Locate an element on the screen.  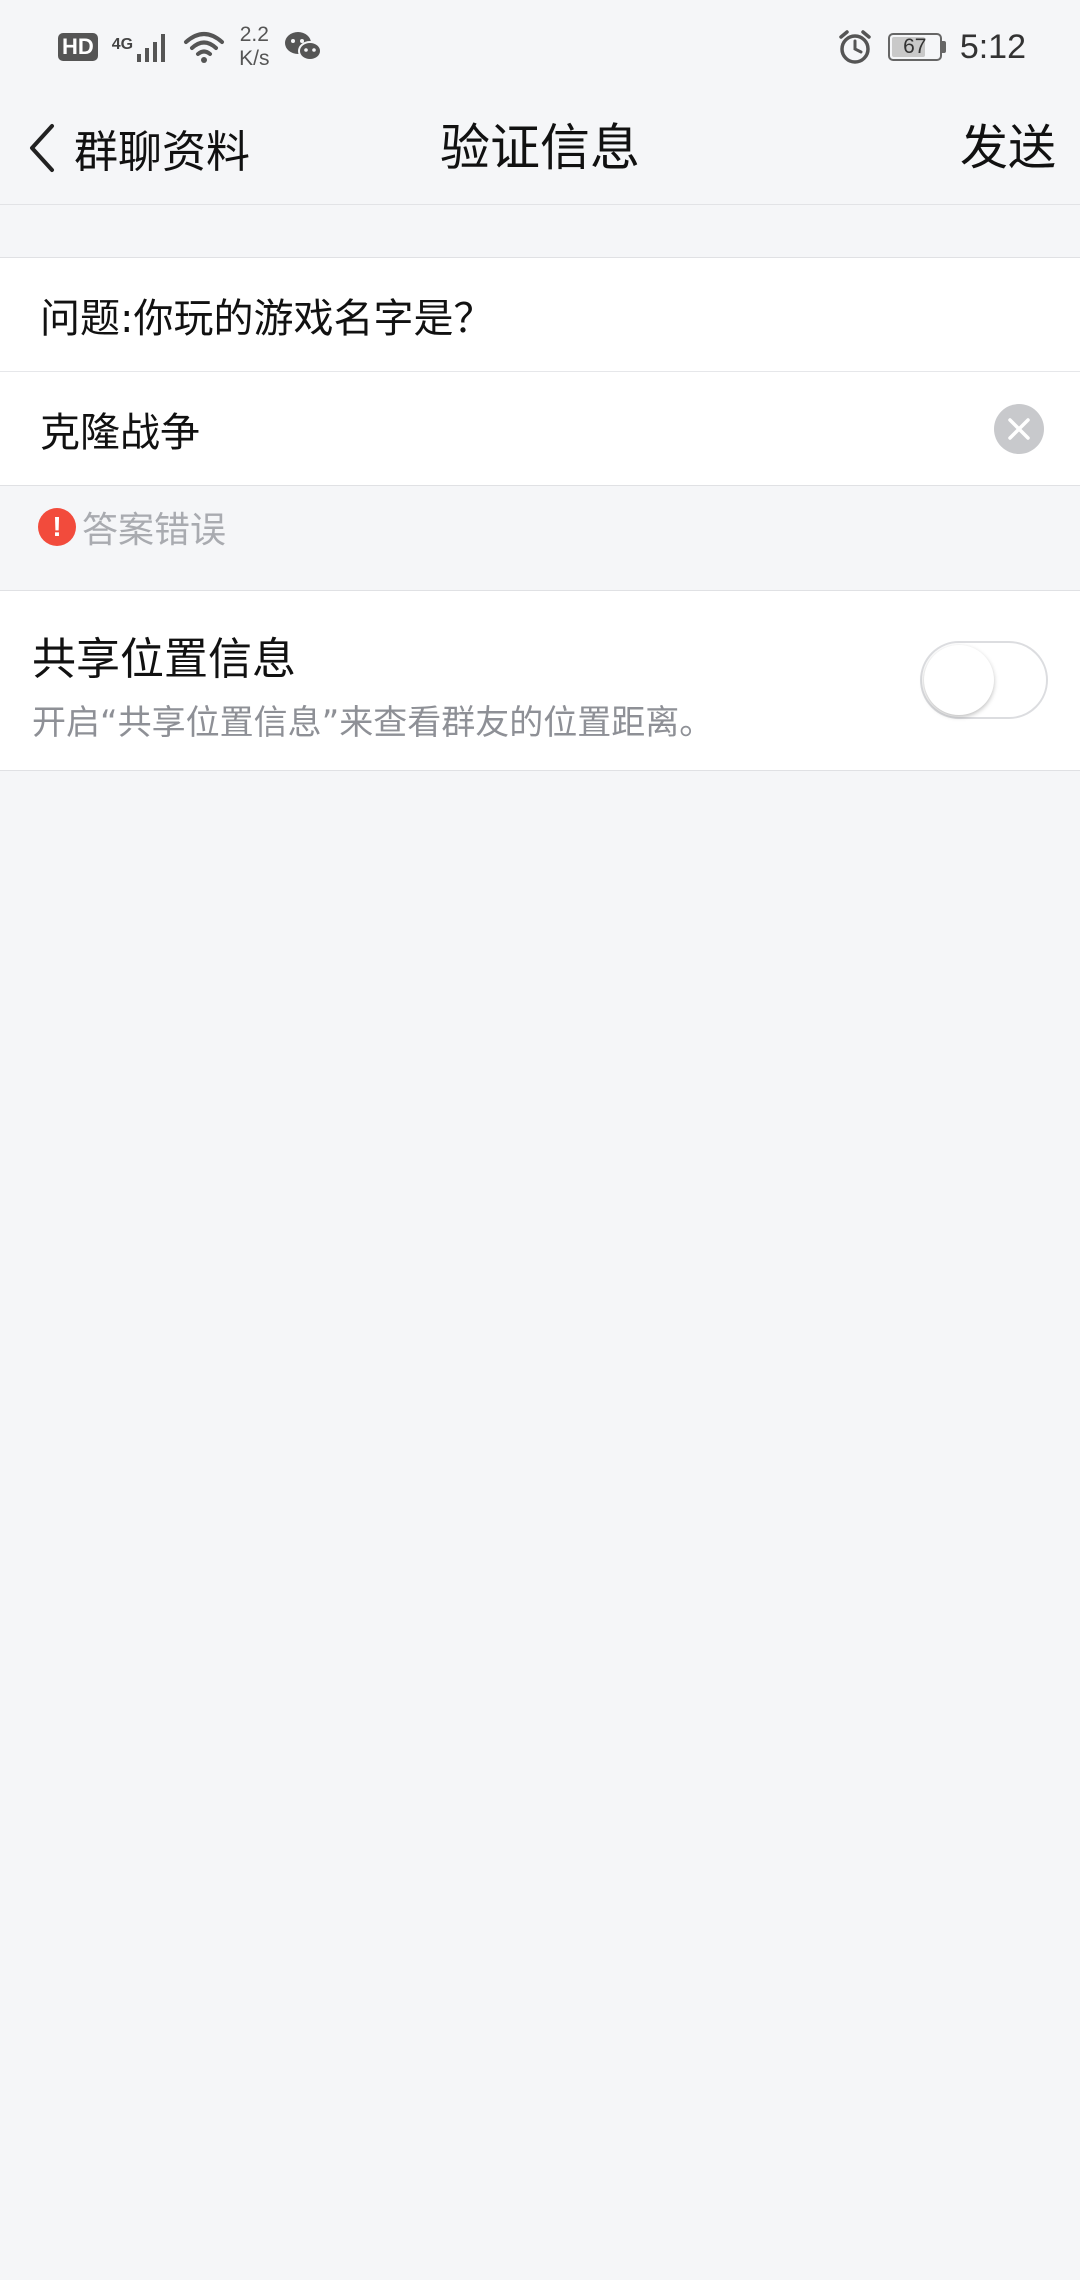
share-location-toggle is located at coordinates (984, 680).